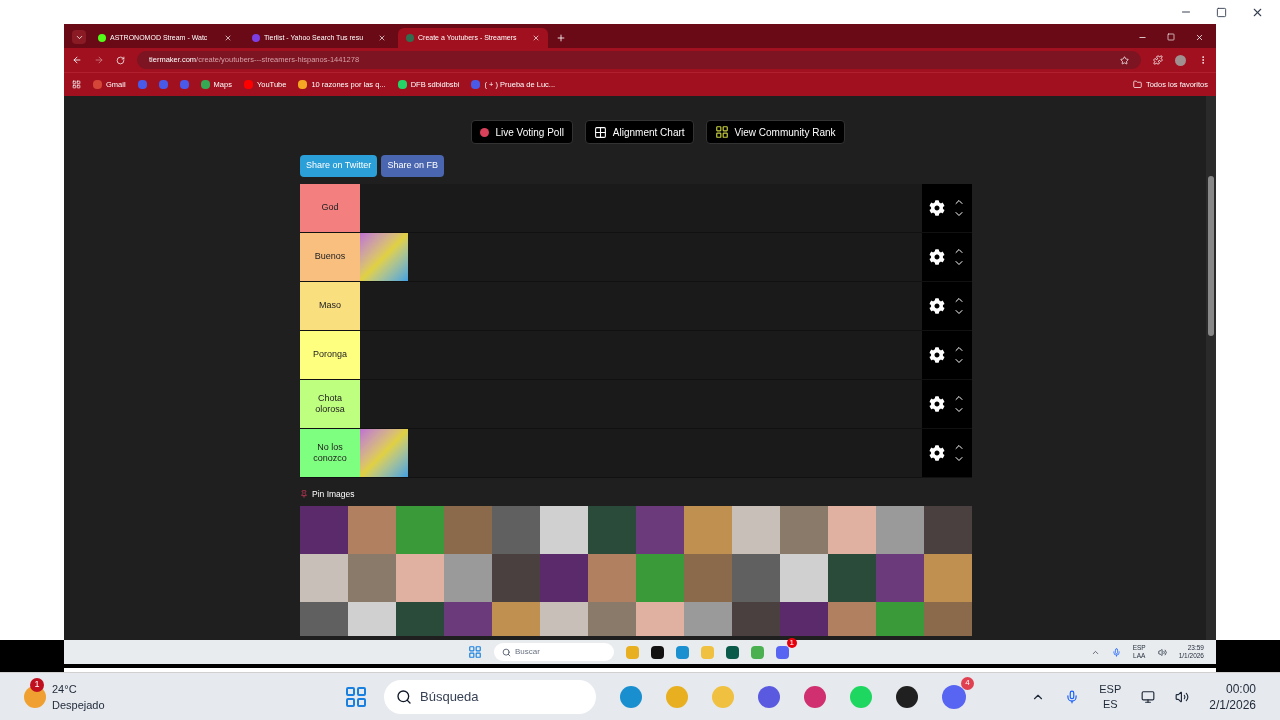  Describe the element at coordinates (1148, 696) in the screenshot. I see `network-icon` at that location.